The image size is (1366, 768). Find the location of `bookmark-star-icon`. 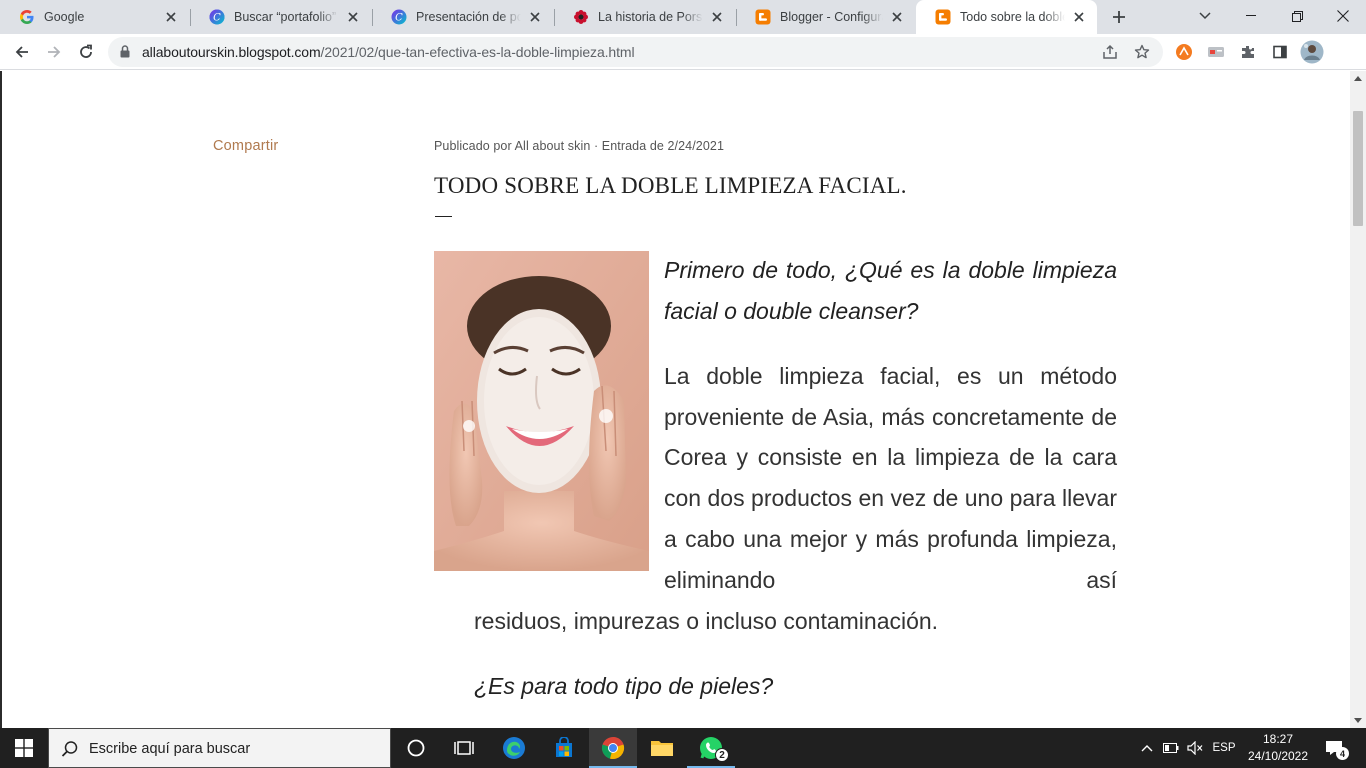

bookmark-star-icon is located at coordinates (1142, 52).